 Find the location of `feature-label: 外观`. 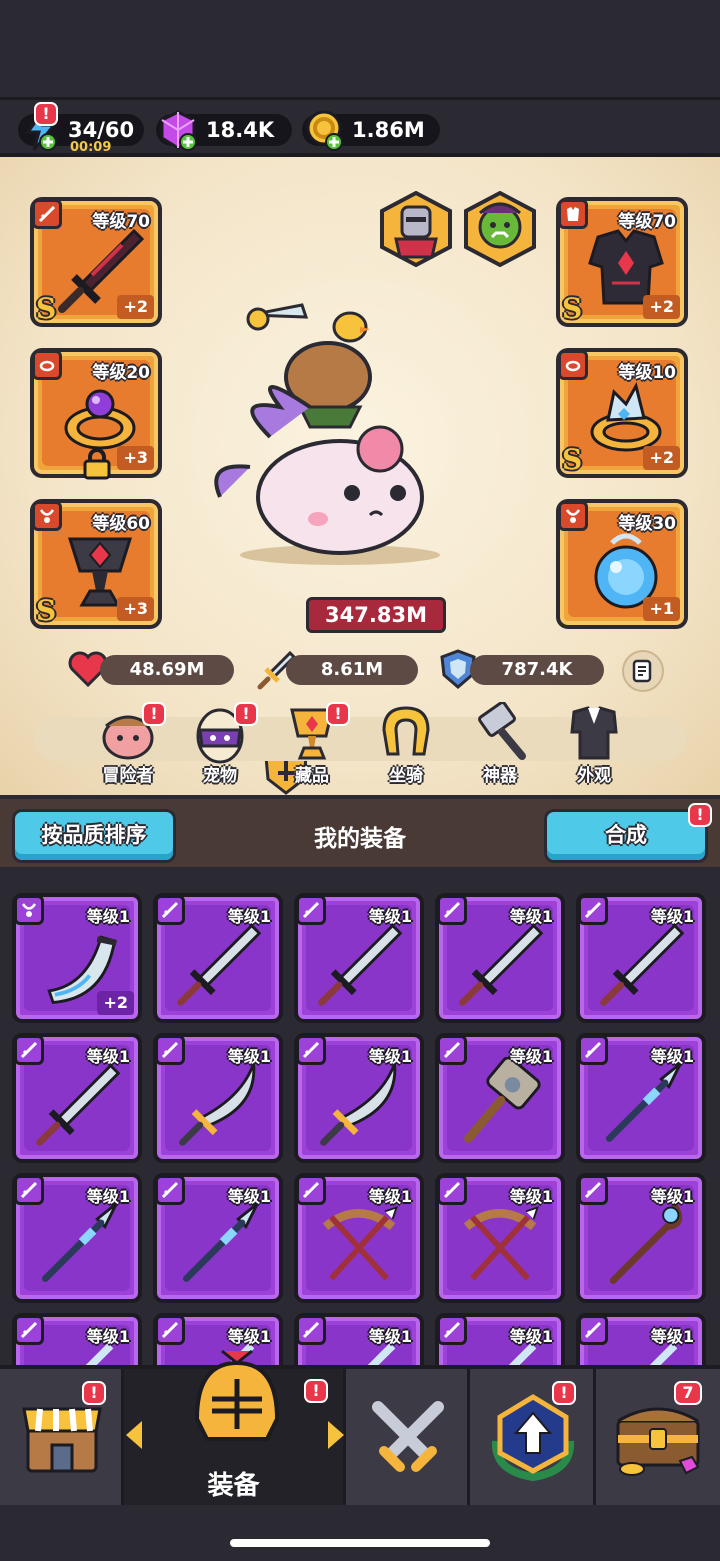

feature-label: 外观 is located at coordinates (594, 776).